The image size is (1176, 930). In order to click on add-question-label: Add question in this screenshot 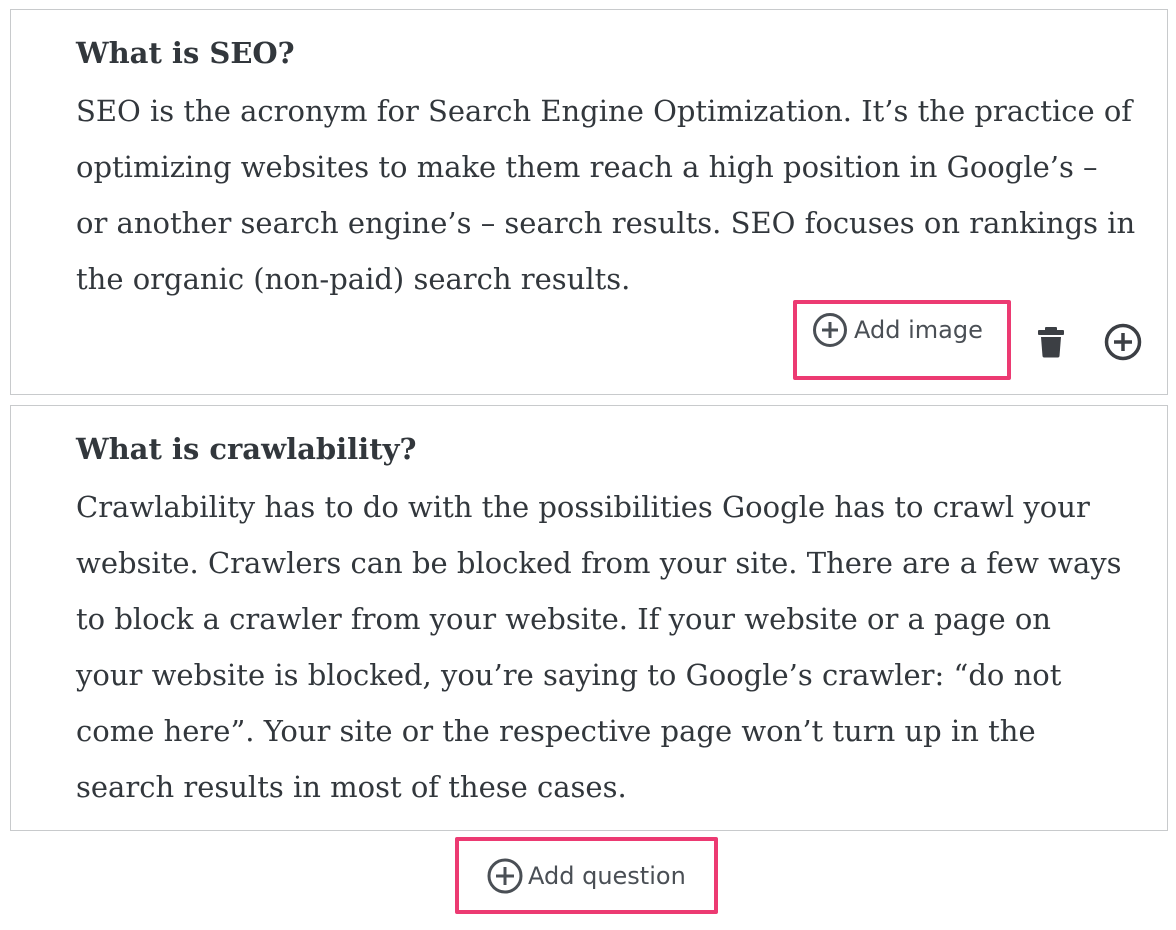, I will do `click(607, 876)`.